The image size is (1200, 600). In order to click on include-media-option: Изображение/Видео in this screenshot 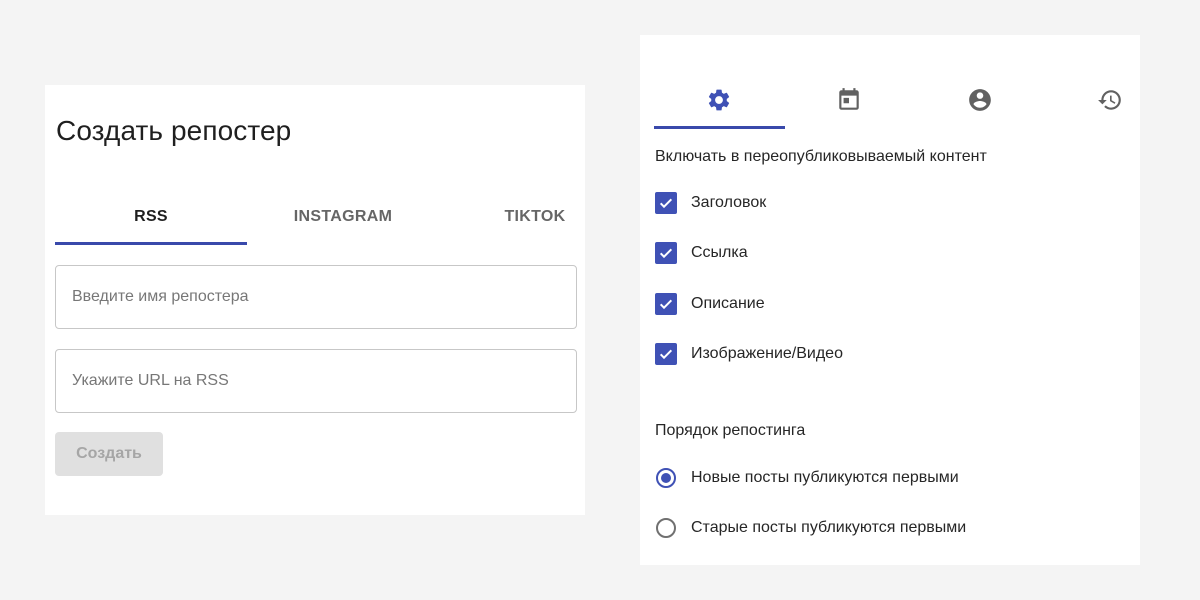, I will do `click(749, 354)`.